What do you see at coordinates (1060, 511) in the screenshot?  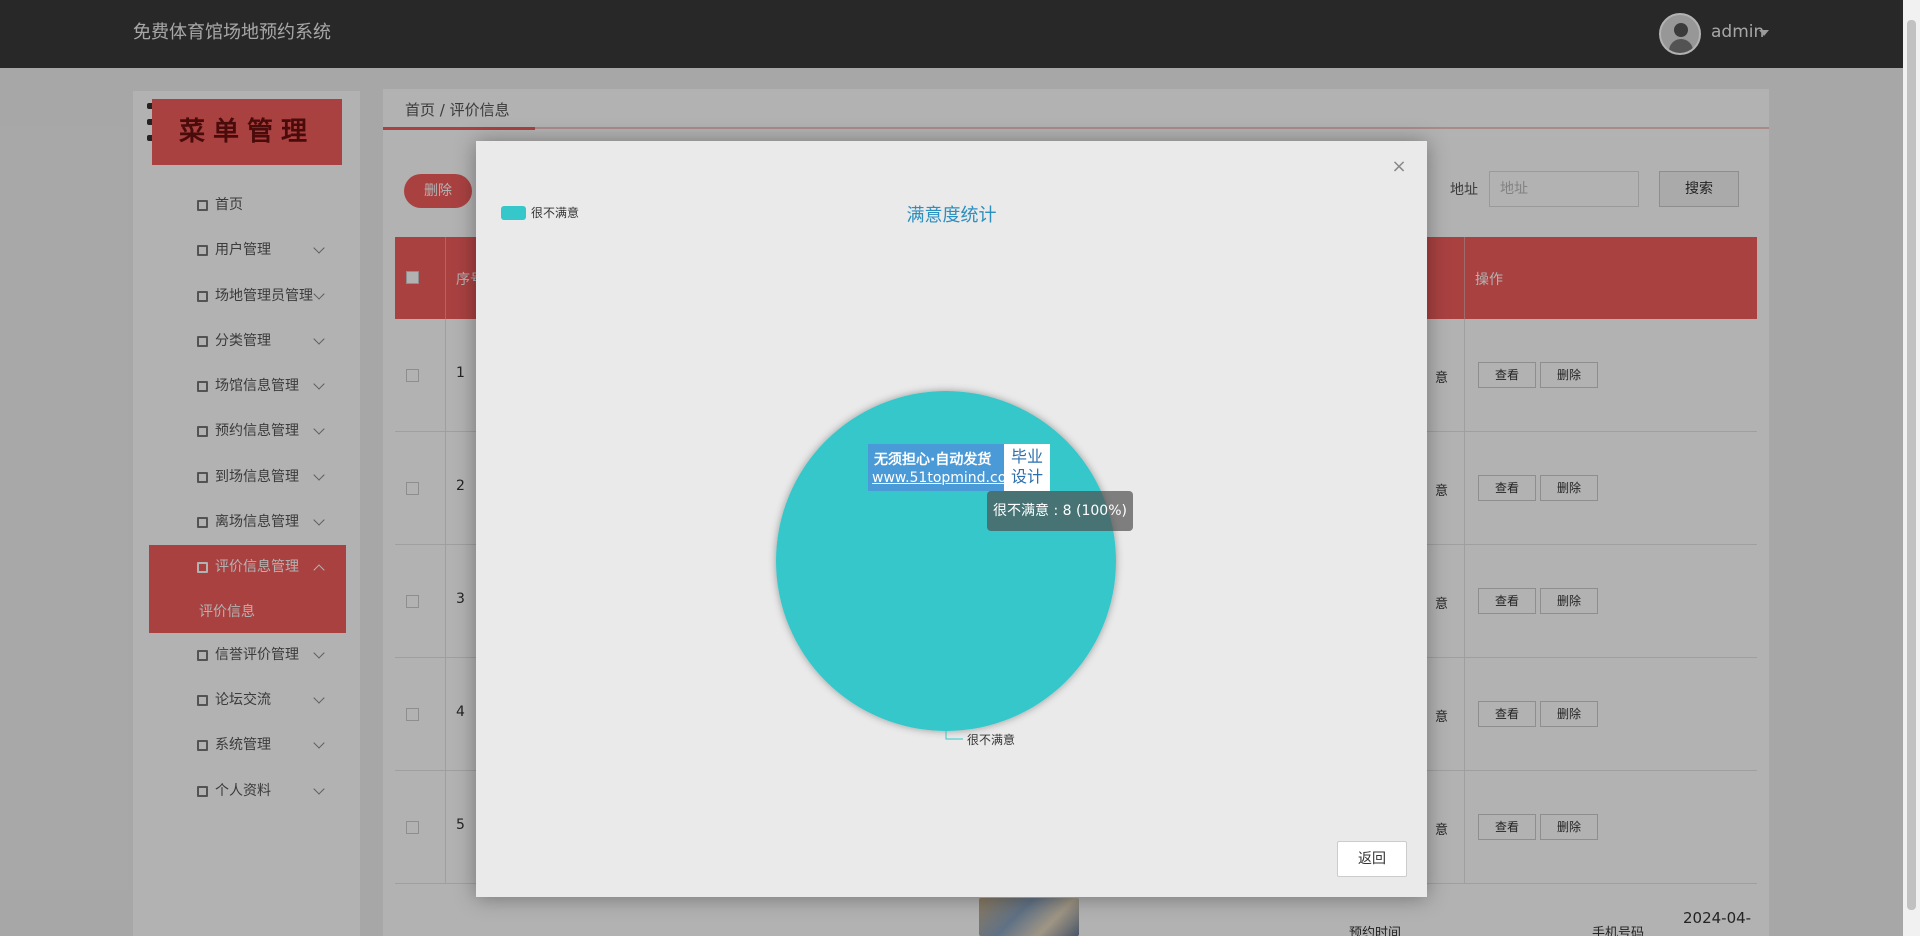 I see `chart-tooltip: 很不满意 : 8 (100%)` at bounding box center [1060, 511].